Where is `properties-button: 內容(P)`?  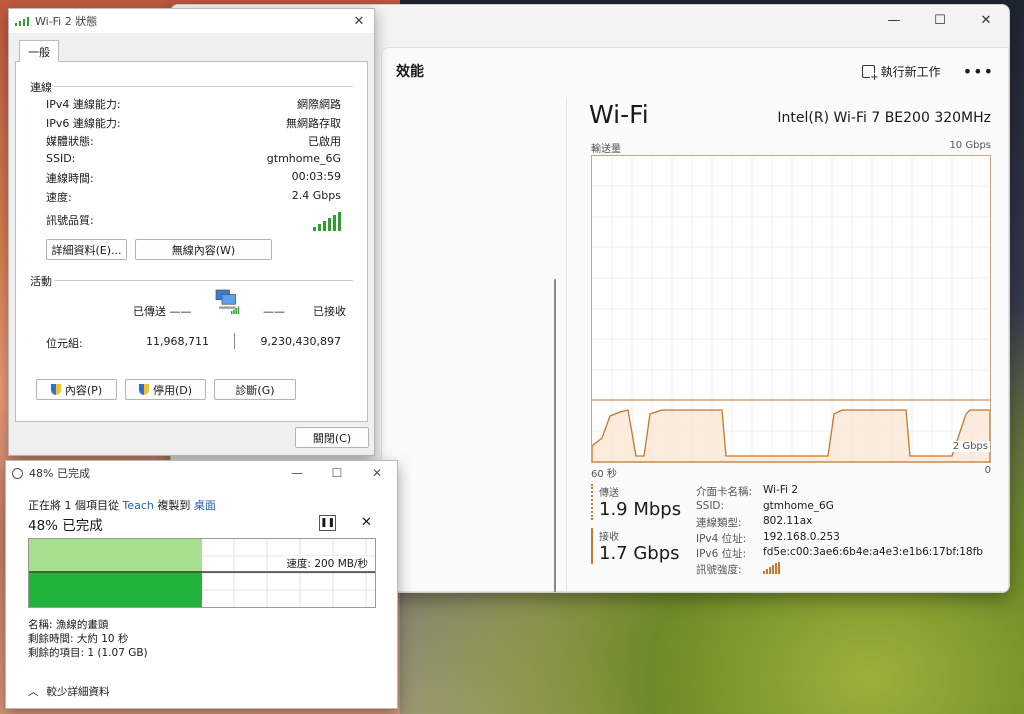
properties-button: 內容(P) is located at coordinates (76, 389).